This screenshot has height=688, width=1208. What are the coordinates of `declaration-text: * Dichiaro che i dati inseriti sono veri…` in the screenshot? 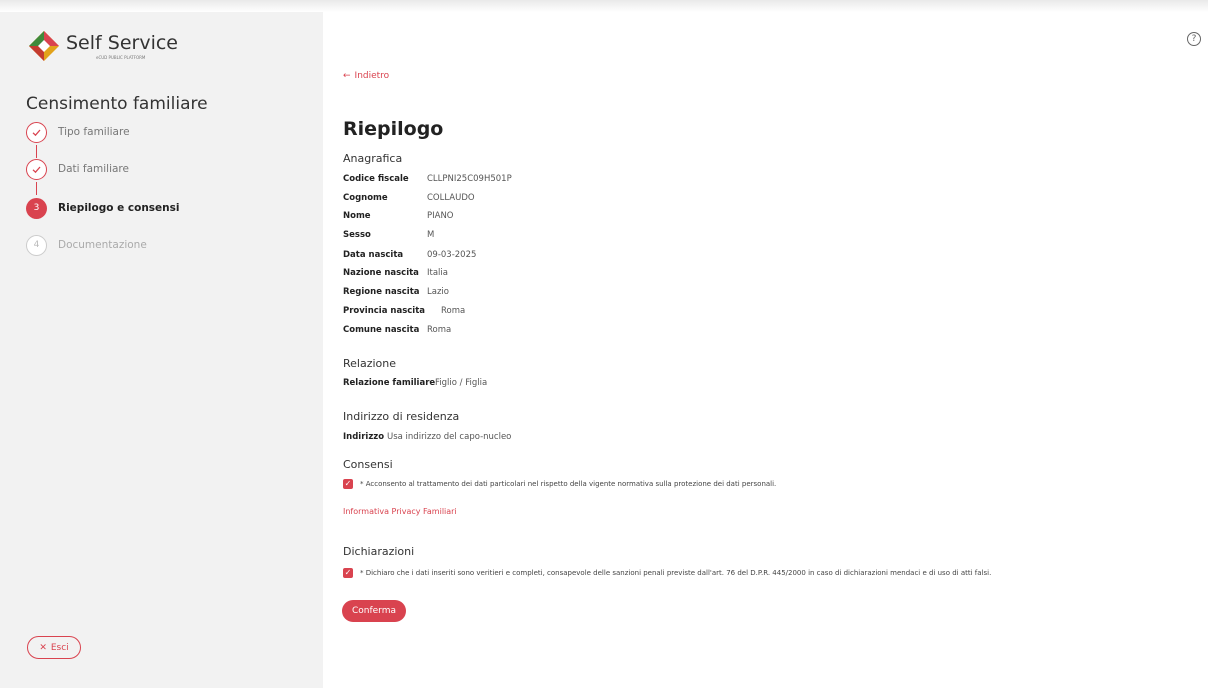 It's located at (676, 573).